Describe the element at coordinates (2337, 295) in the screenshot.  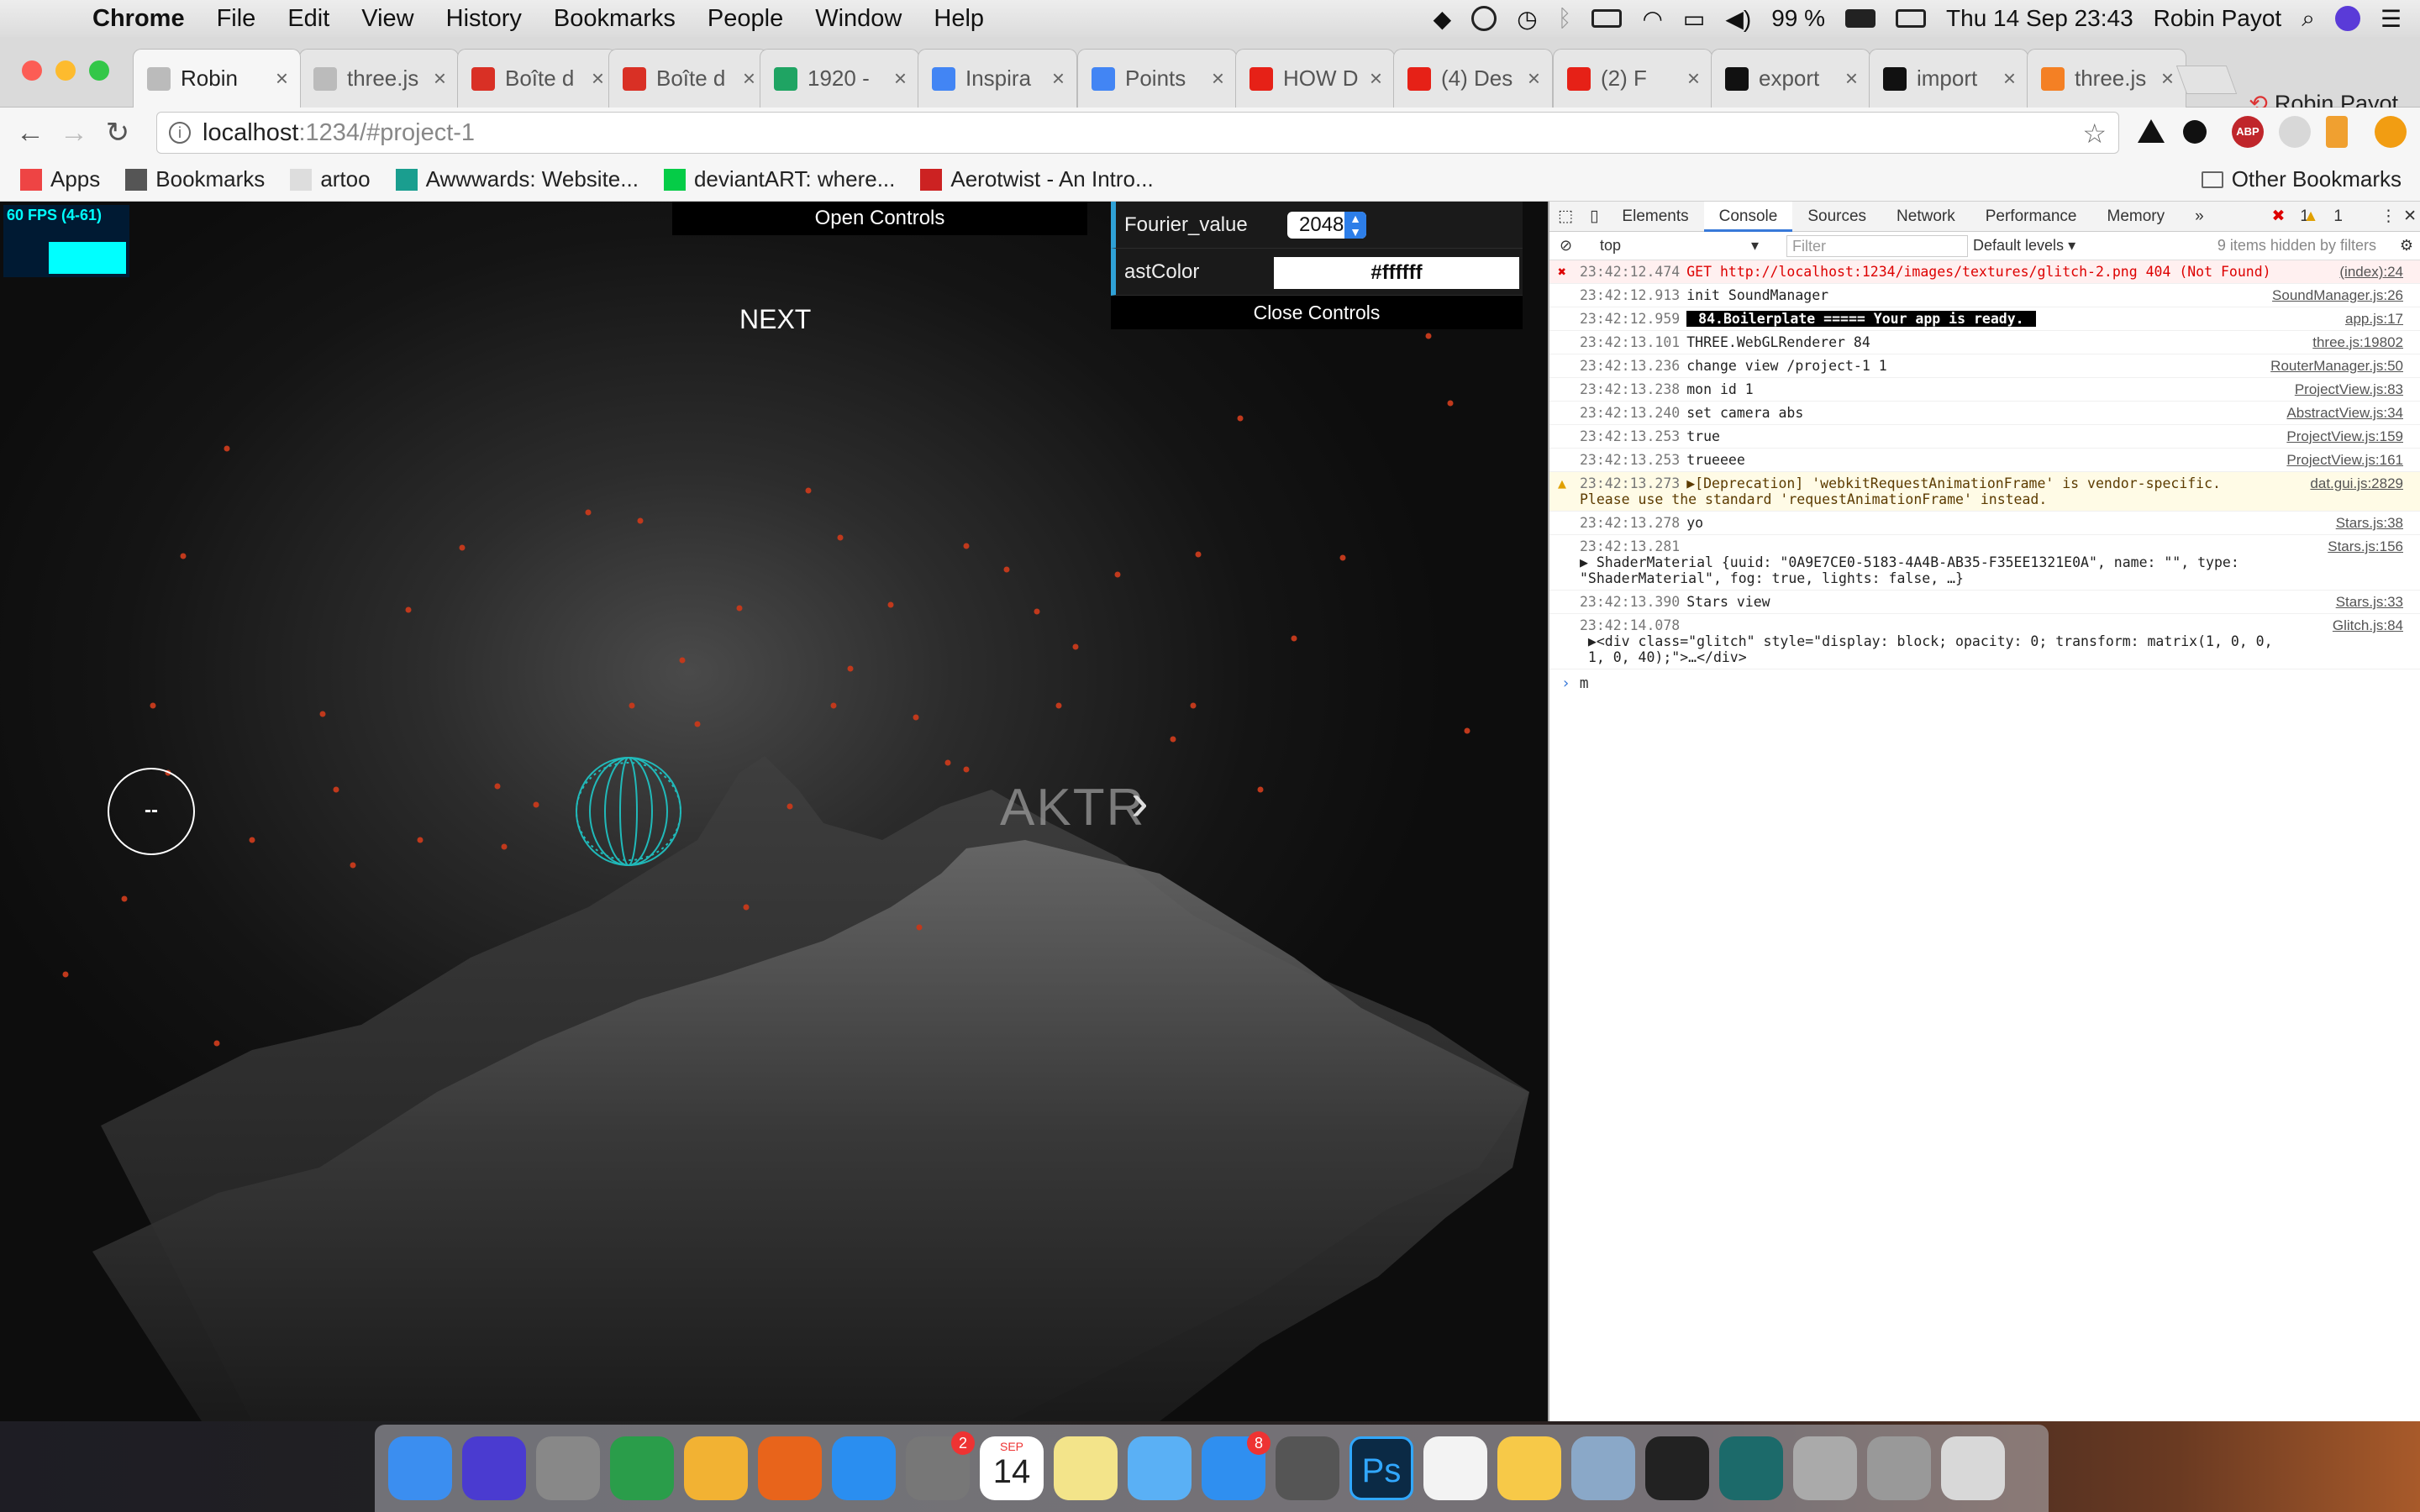
I see `log-source-link: SoundManager.js:26` at that location.